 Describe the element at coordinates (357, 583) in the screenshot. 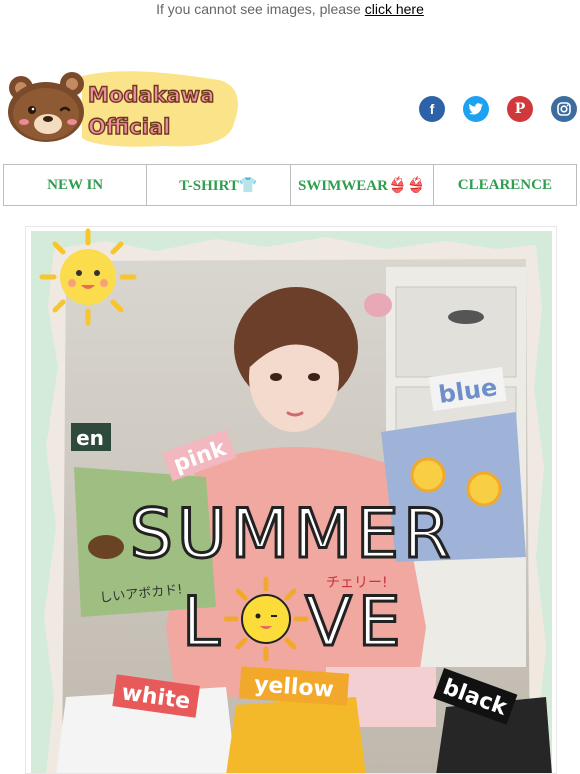

I see `pink-shirt-text: チェリー!` at that location.